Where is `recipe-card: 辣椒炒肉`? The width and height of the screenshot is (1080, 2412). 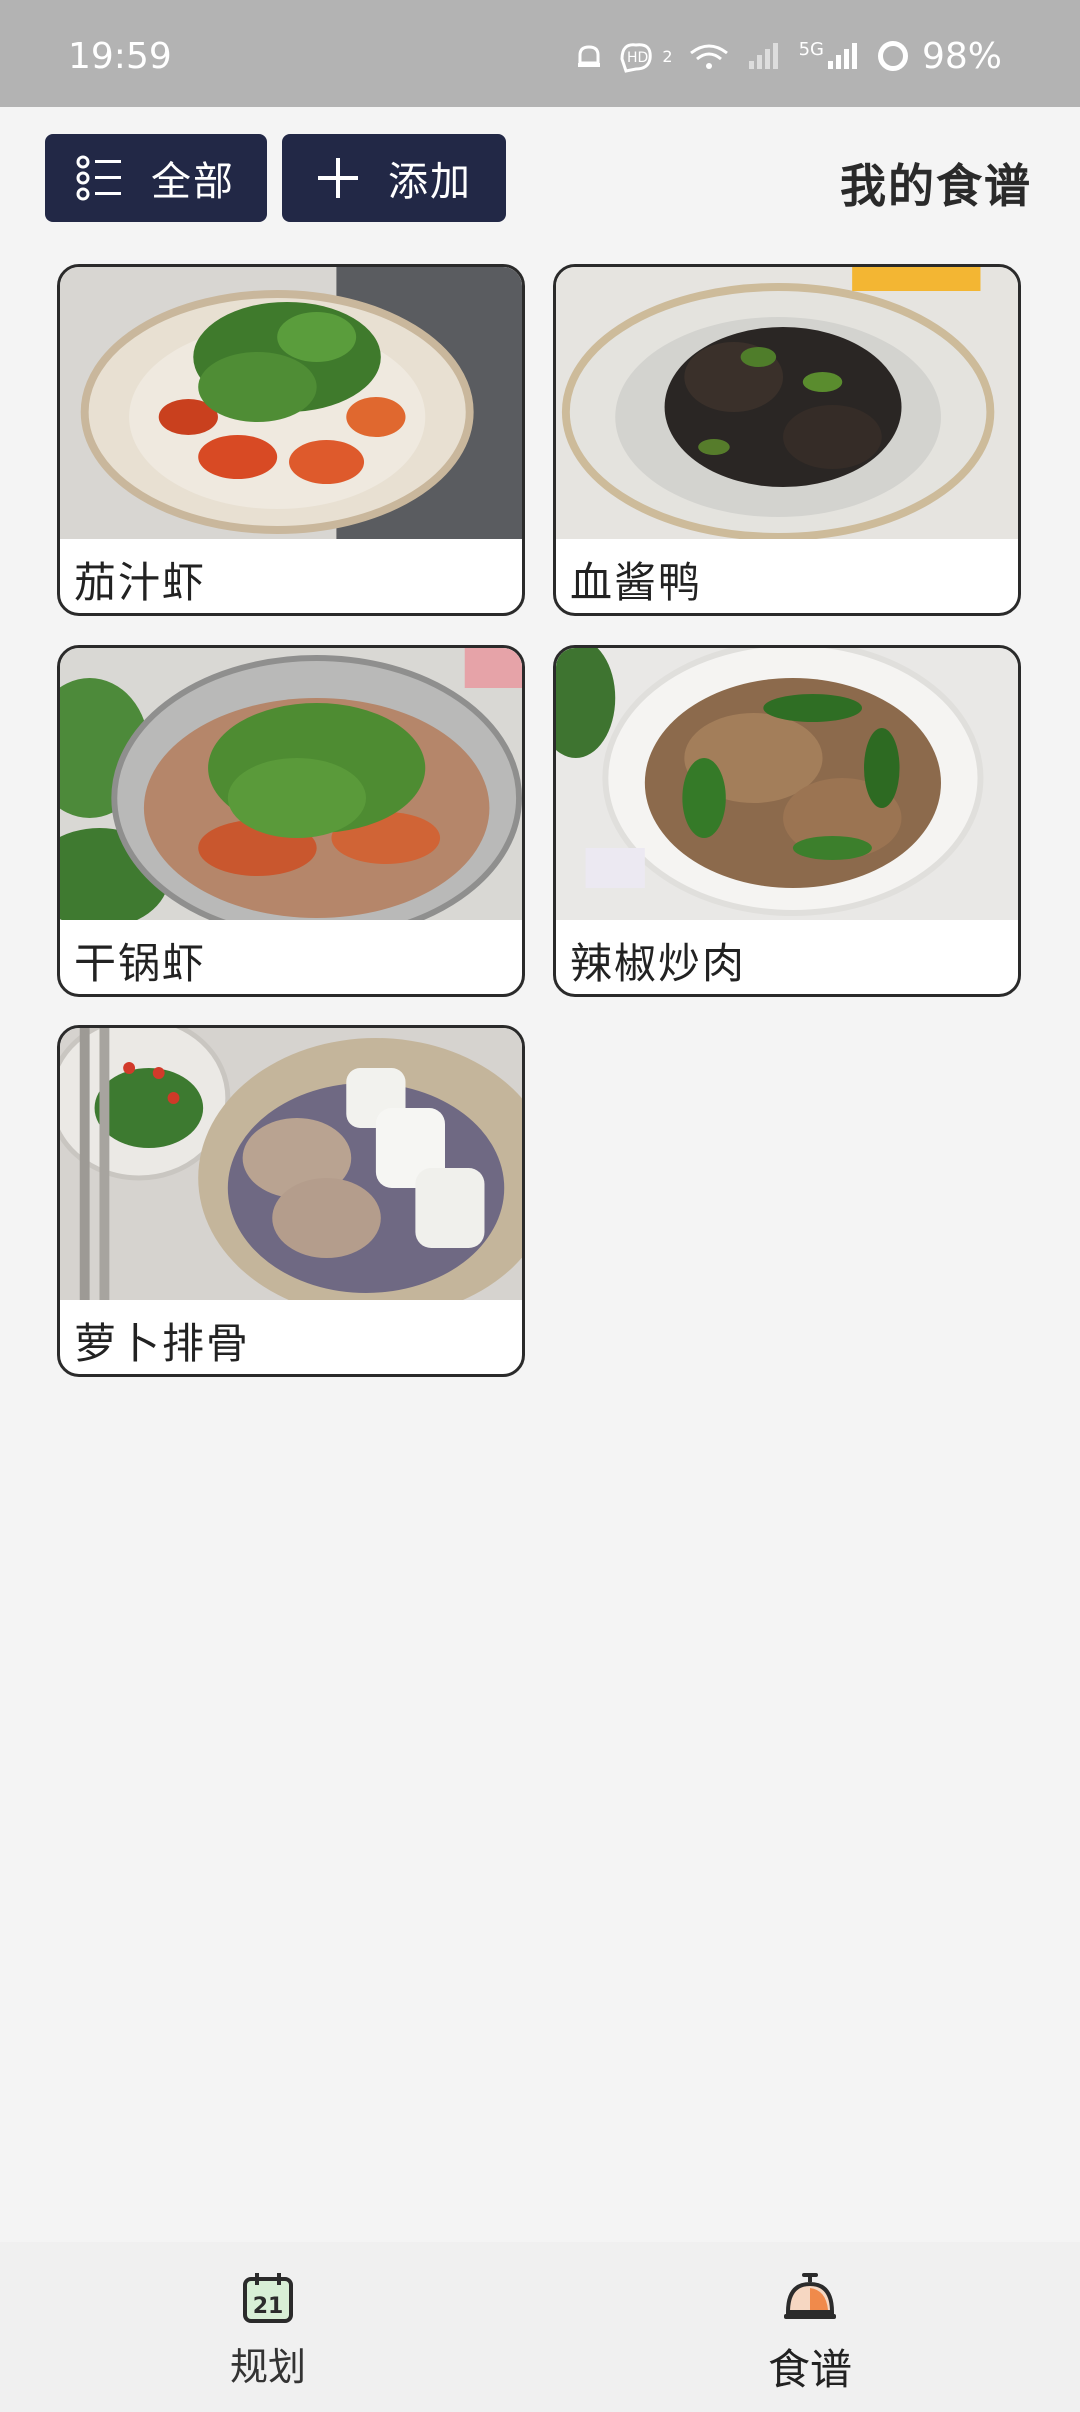 recipe-card: 辣椒炒肉 is located at coordinates (787, 821).